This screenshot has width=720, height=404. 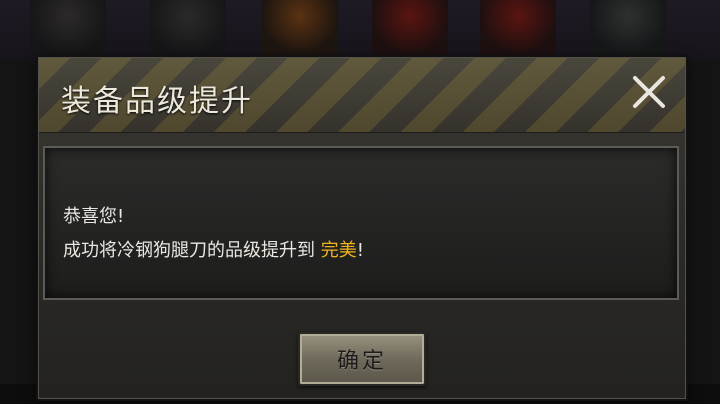 I want to click on congrats-text: 恭喜您!, so click(x=94, y=216).